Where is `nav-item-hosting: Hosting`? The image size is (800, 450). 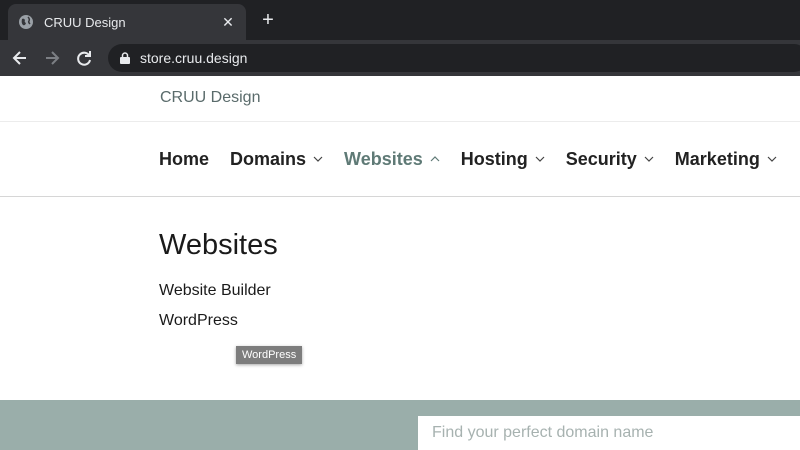 nav-item-hosting: Hosting is located at coordinates (503, 159).